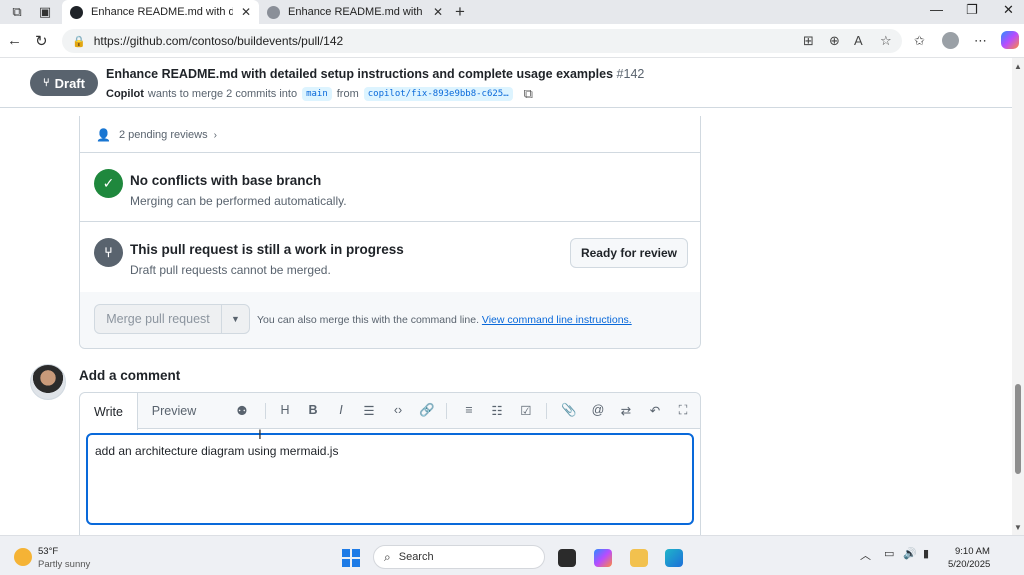 The image size is (1024, 575). I want to click on search-icon: ⌕, so click(387, 556).